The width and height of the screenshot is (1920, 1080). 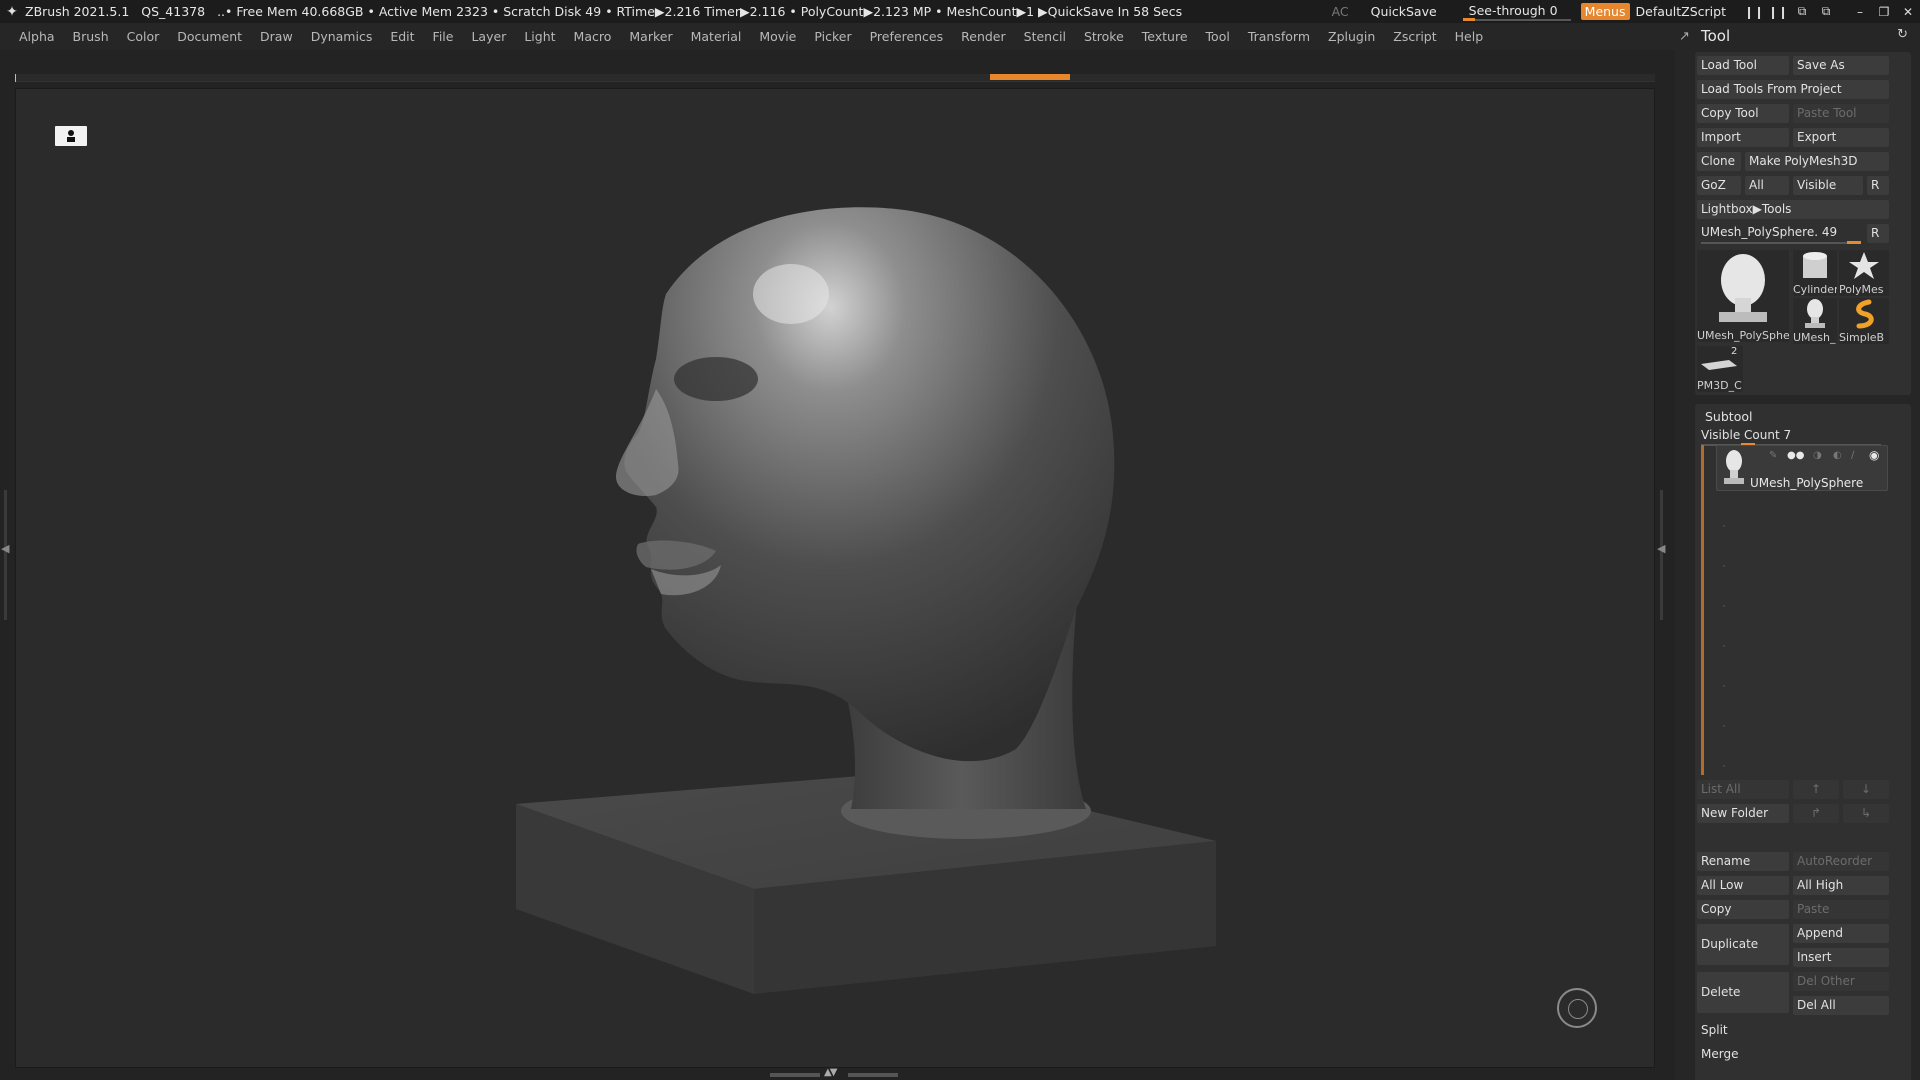 I want to click on ac-toggle: AC, so click(x=1340, y=11).